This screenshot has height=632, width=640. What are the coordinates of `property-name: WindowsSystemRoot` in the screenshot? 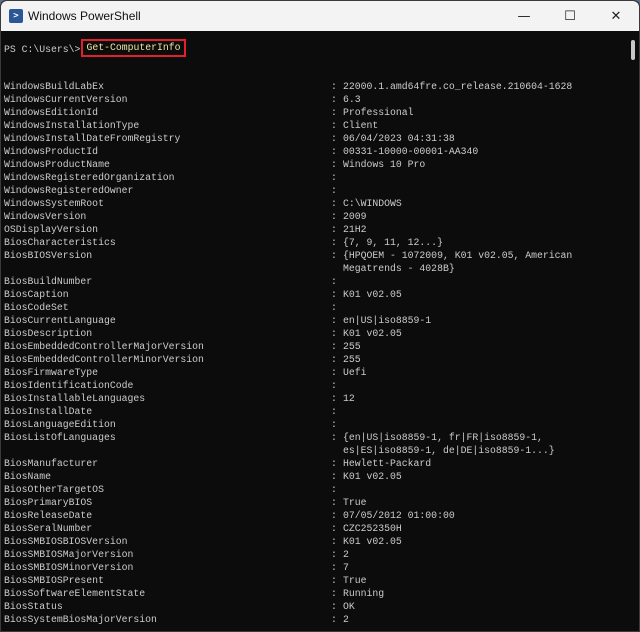 It's located at (54, 203).